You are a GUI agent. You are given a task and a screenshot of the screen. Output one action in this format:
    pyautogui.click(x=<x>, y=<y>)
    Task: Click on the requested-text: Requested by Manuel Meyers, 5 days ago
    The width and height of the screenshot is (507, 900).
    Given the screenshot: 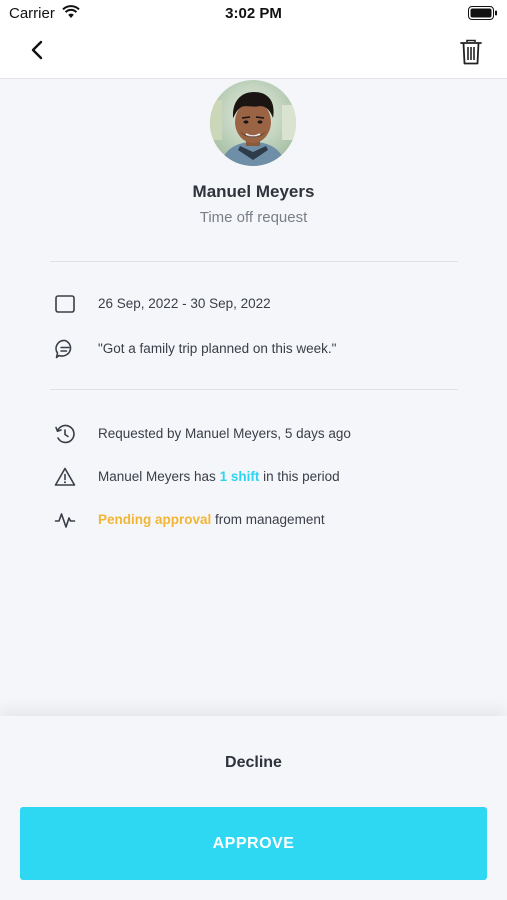 What is the action you would take?
    pyautogui.click(x=224, y=433)
    